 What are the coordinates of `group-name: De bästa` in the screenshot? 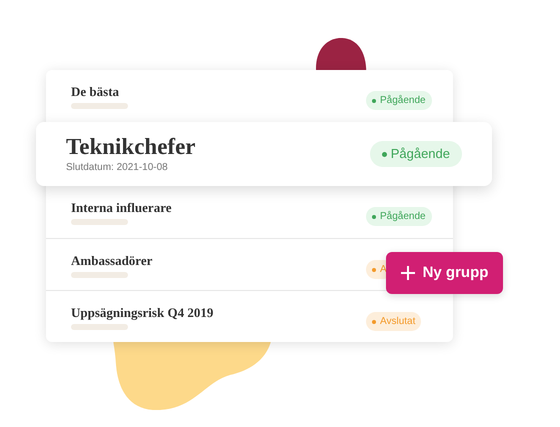 It's located at (99, 91).